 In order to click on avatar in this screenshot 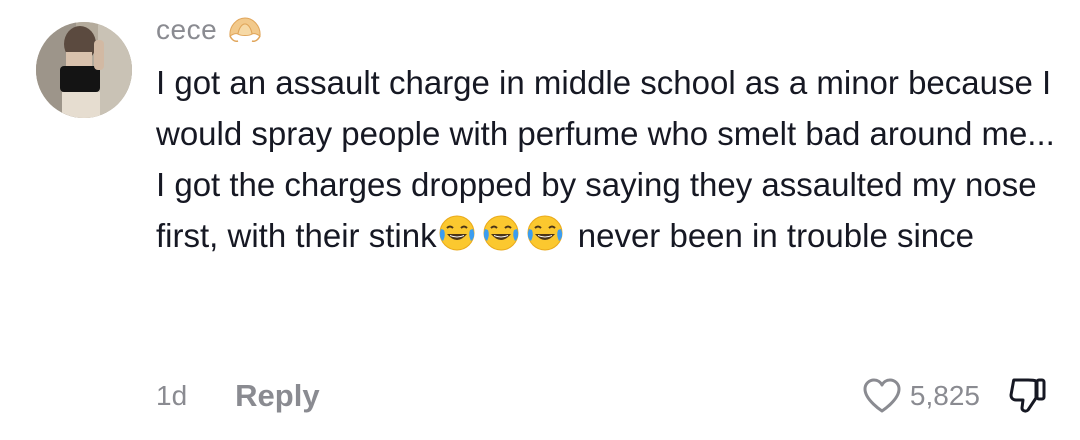, I will do `click(84, 70)`.